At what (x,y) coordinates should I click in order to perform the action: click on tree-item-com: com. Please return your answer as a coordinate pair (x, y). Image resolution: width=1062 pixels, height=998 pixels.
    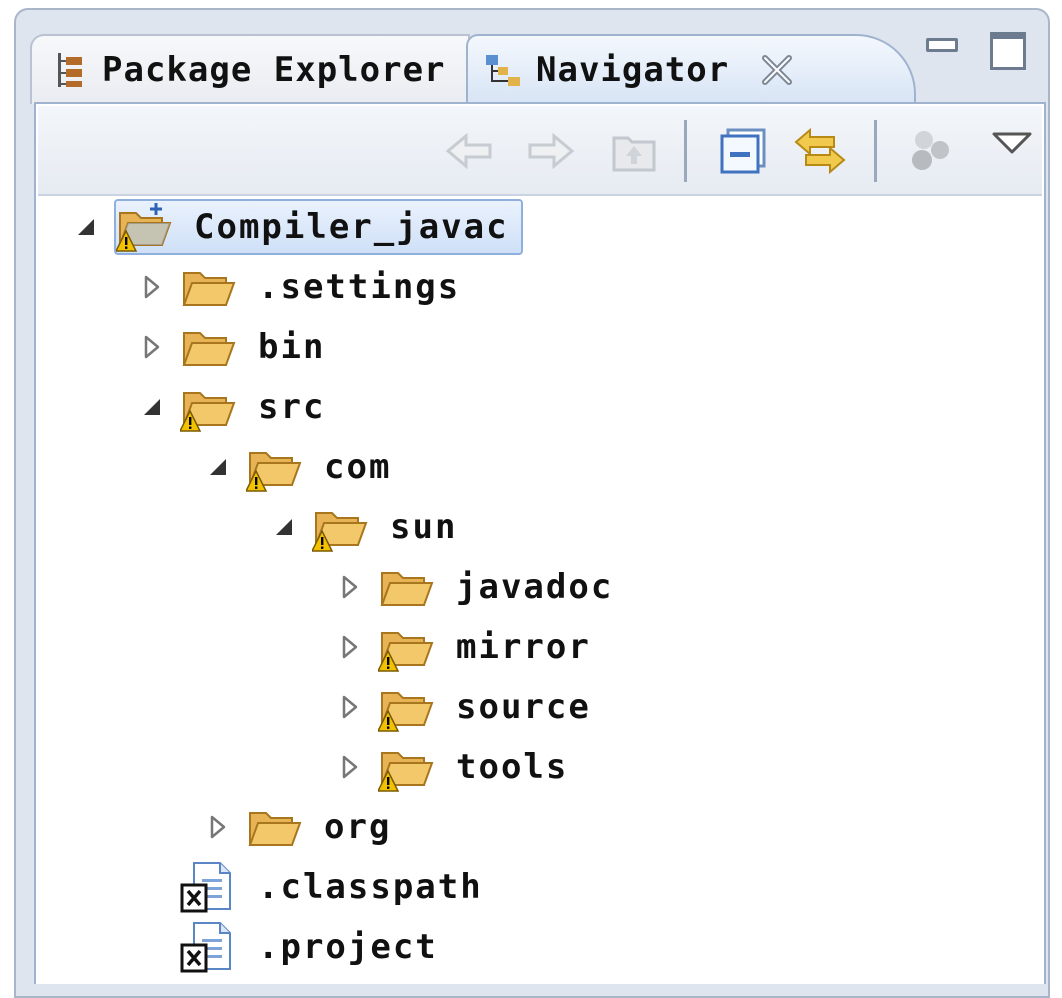
    Looking at the image, I should click on (299, 467).